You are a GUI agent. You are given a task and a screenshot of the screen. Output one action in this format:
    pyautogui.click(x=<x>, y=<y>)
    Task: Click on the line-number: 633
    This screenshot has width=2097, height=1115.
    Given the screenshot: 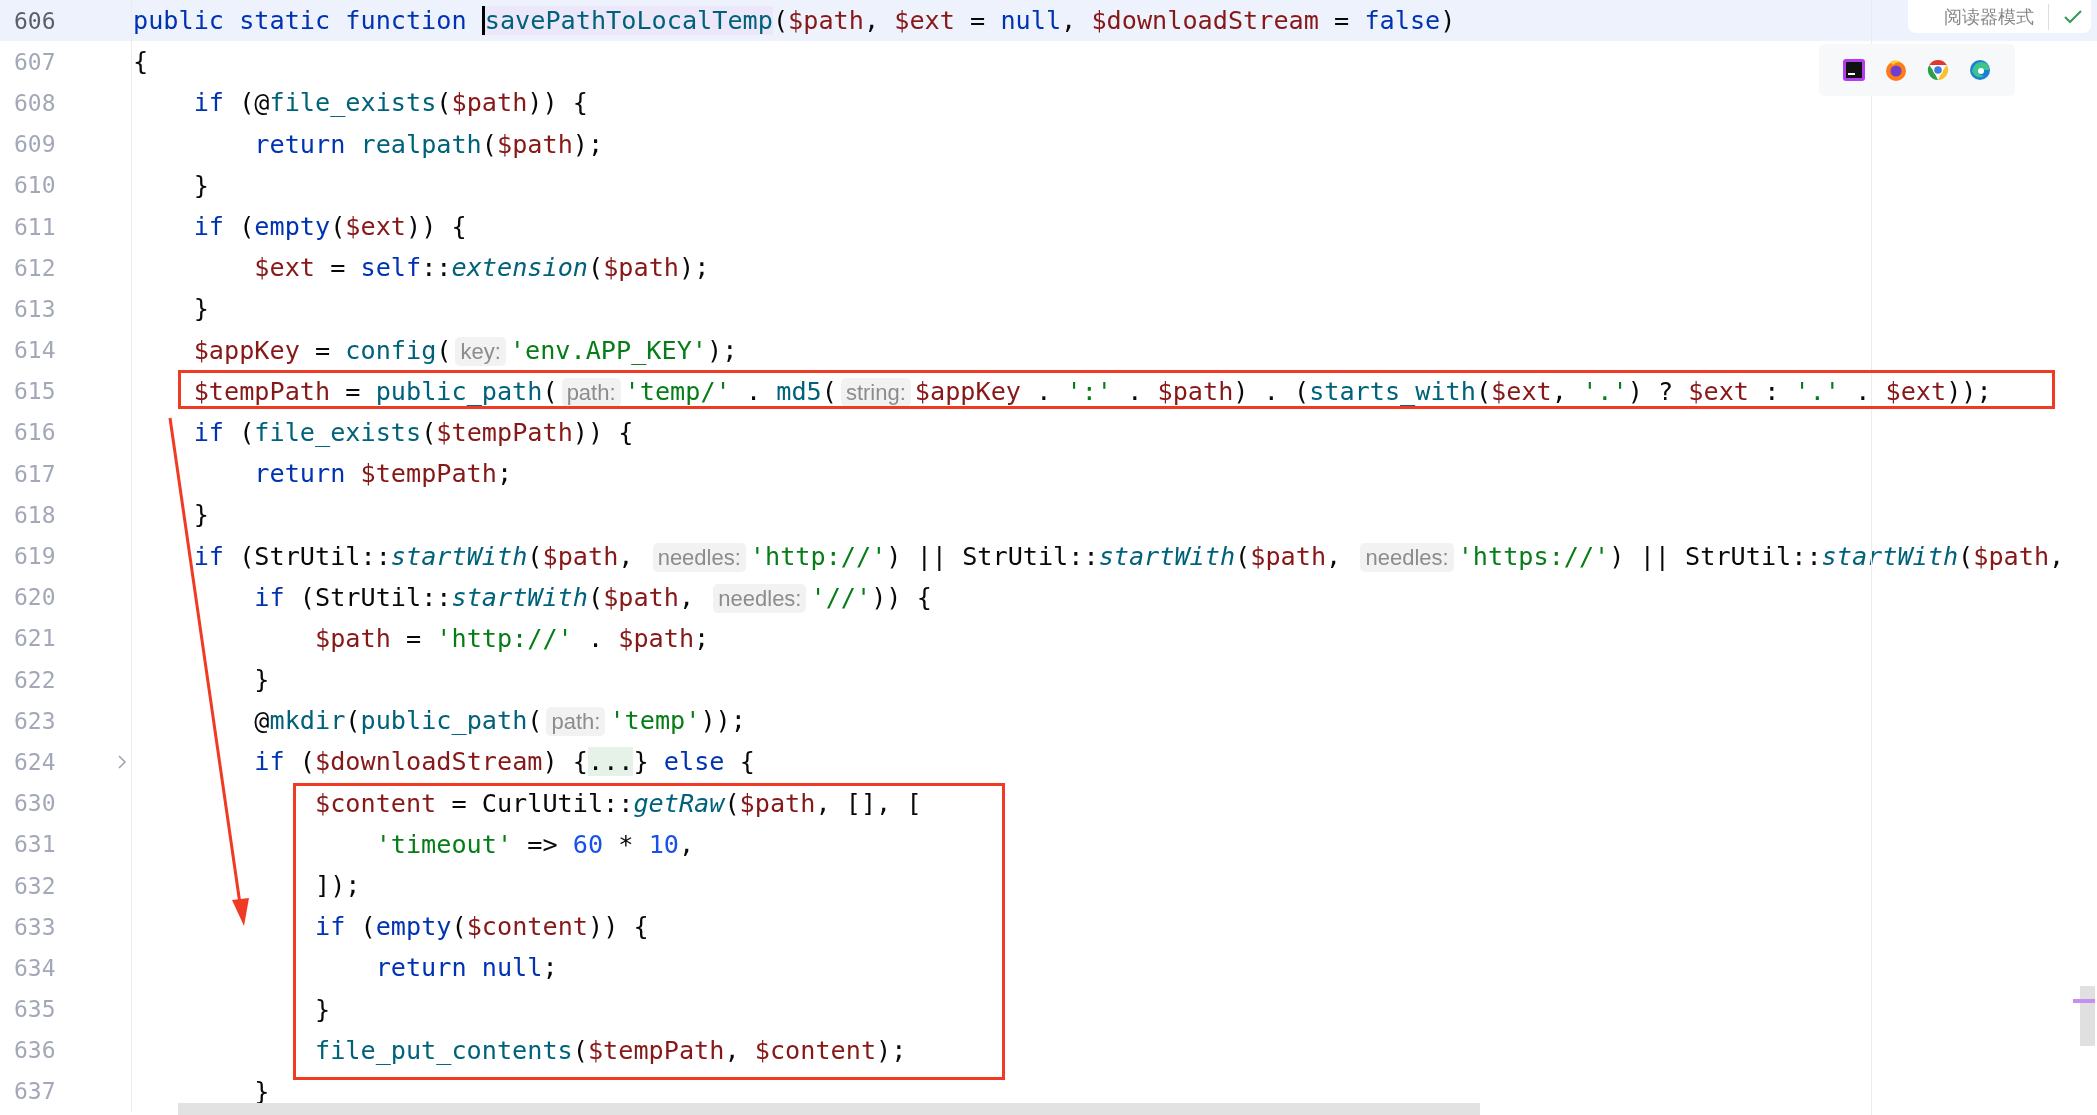 What is the action you would take?
    pyautogui.click(x=35, y=926)
    